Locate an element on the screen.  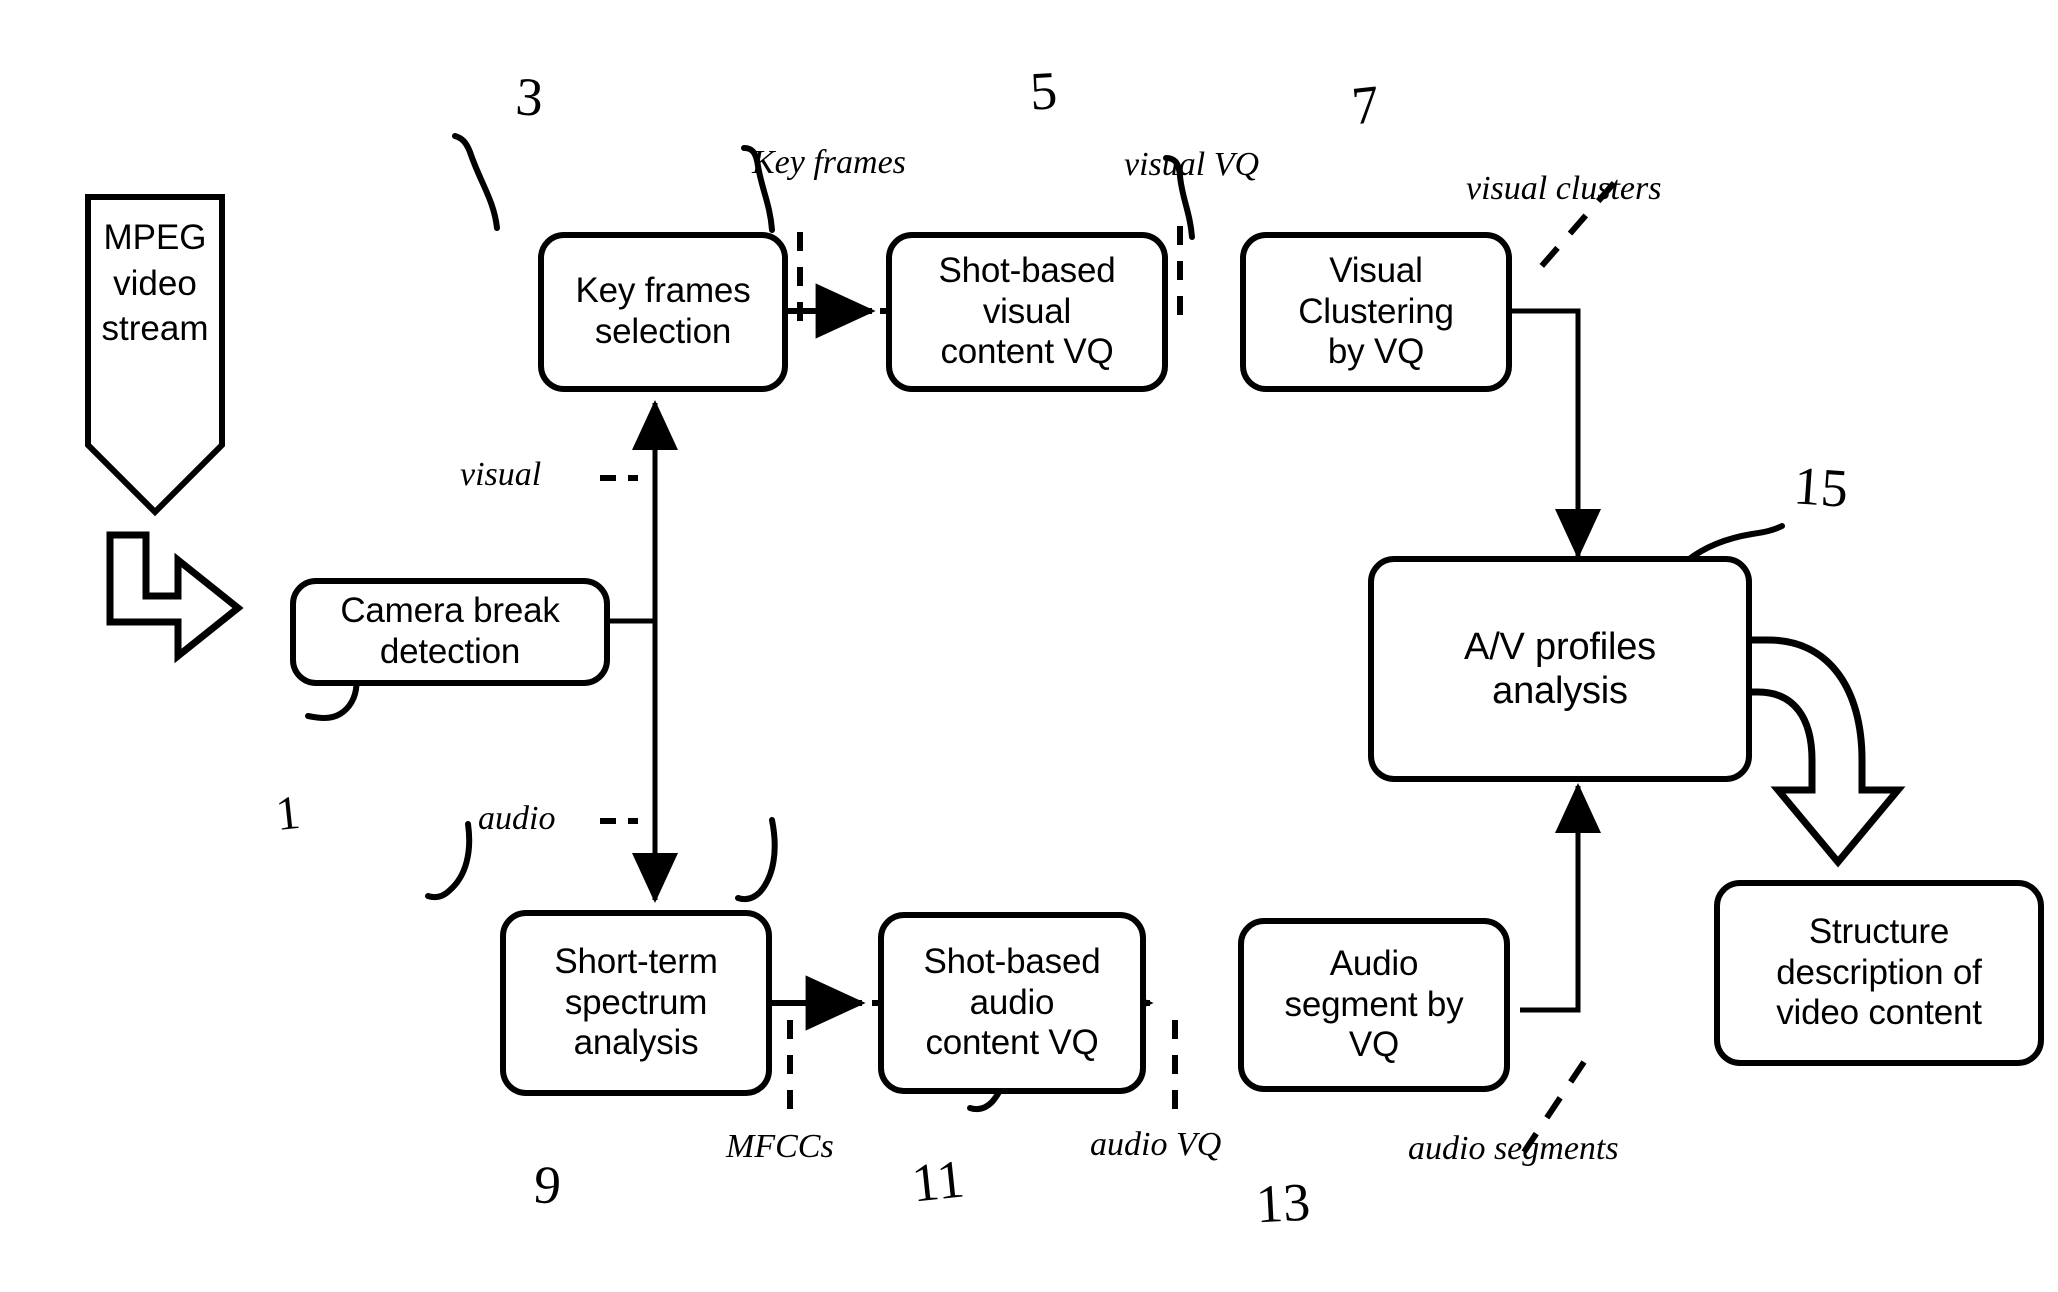
reference-numeral-5: 5 is located at coordinates (1043, 91).